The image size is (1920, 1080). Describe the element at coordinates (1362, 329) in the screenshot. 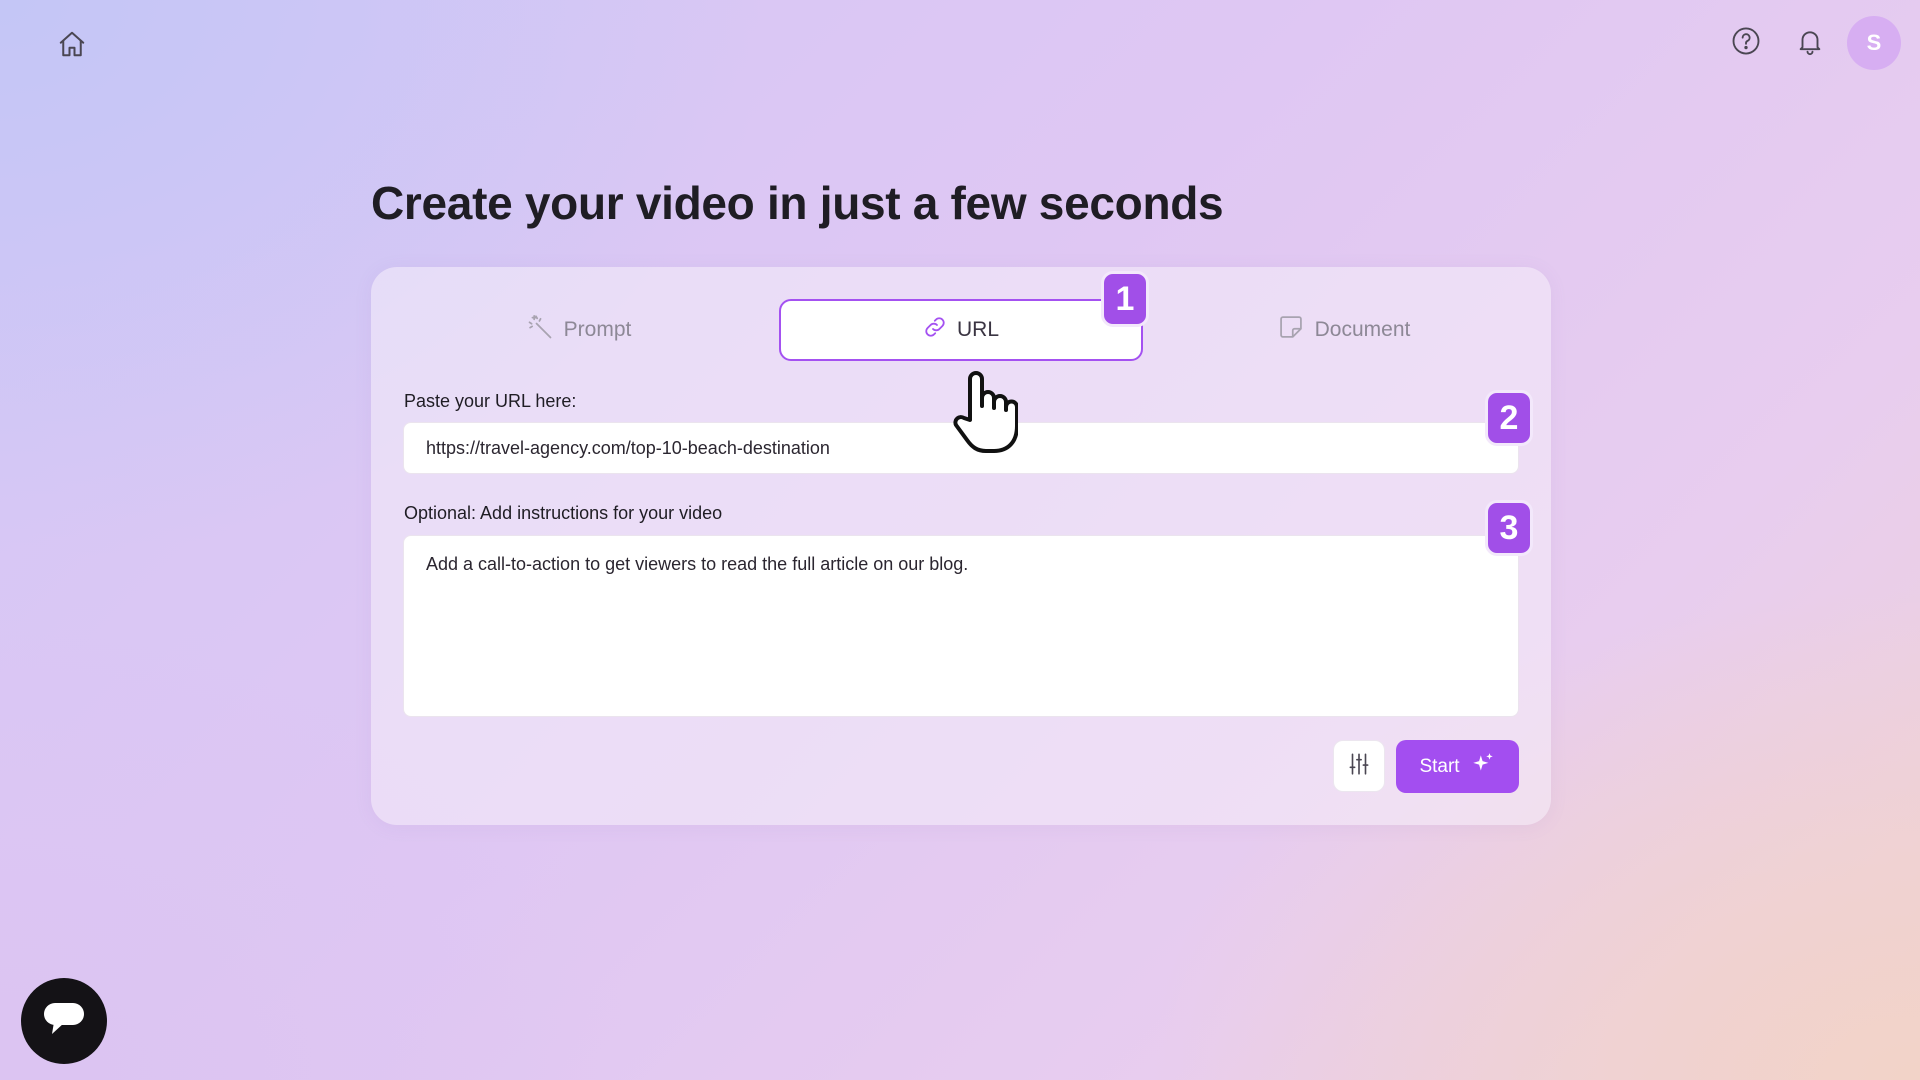

I see `tab-document-label: Document` at that location.